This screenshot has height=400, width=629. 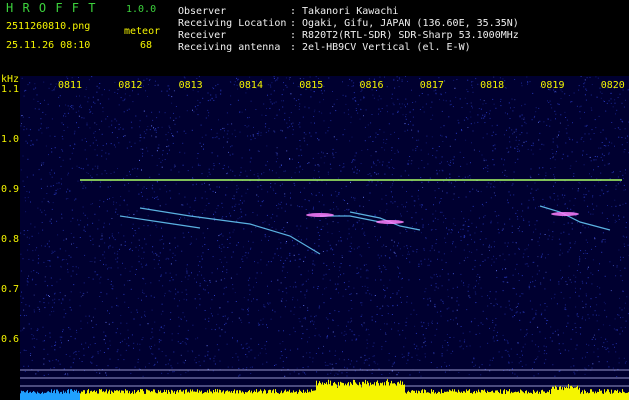 I want to click on x-tick-label: 0820, so click(x=613, y=85).